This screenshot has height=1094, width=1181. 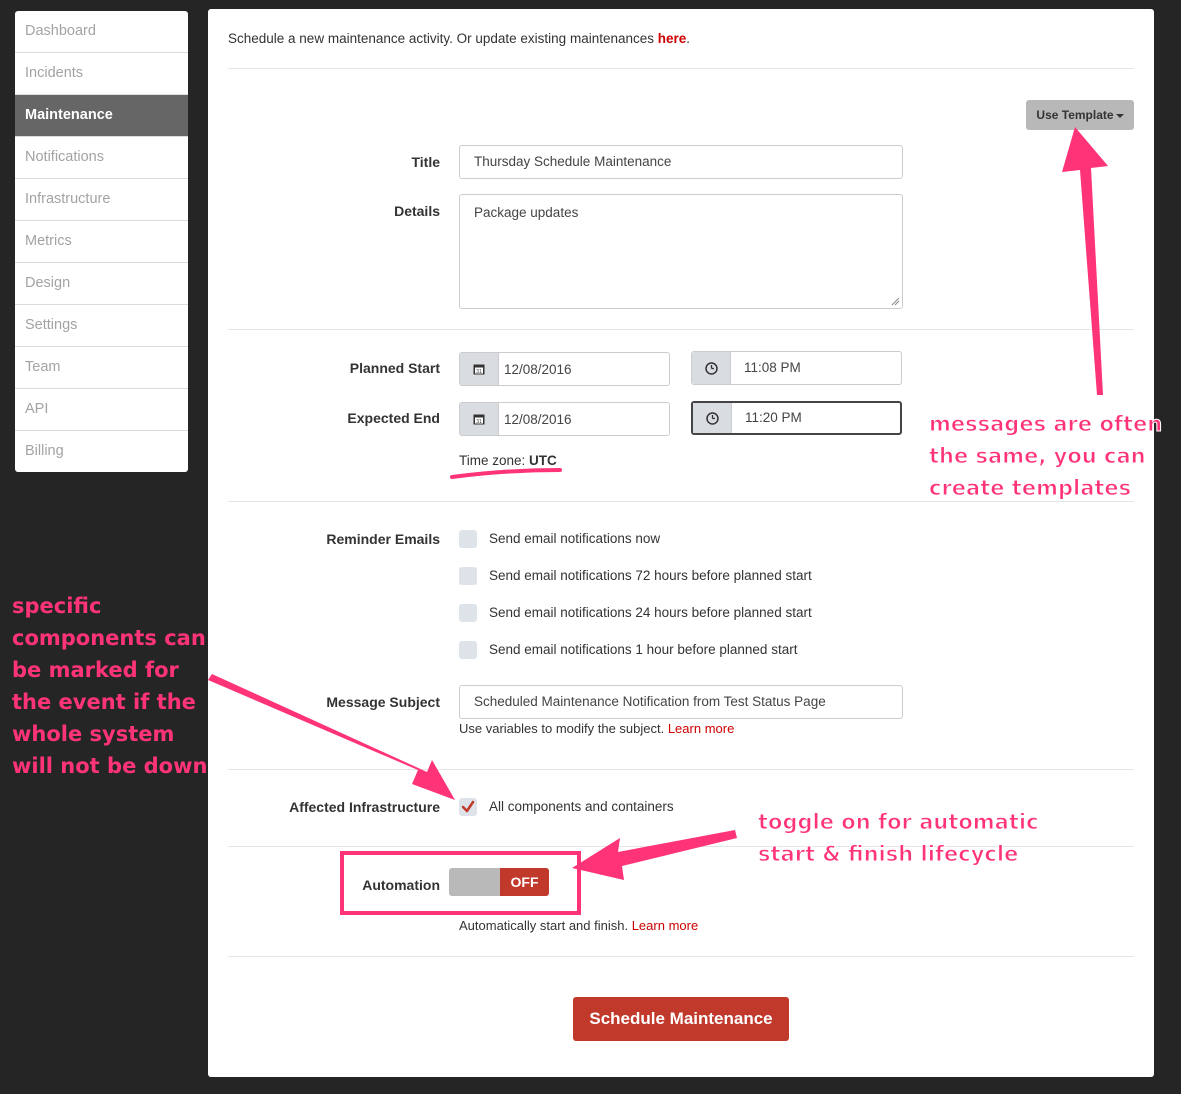 I want to click on components-annotation-line: components can, so click(x=109, y=638).